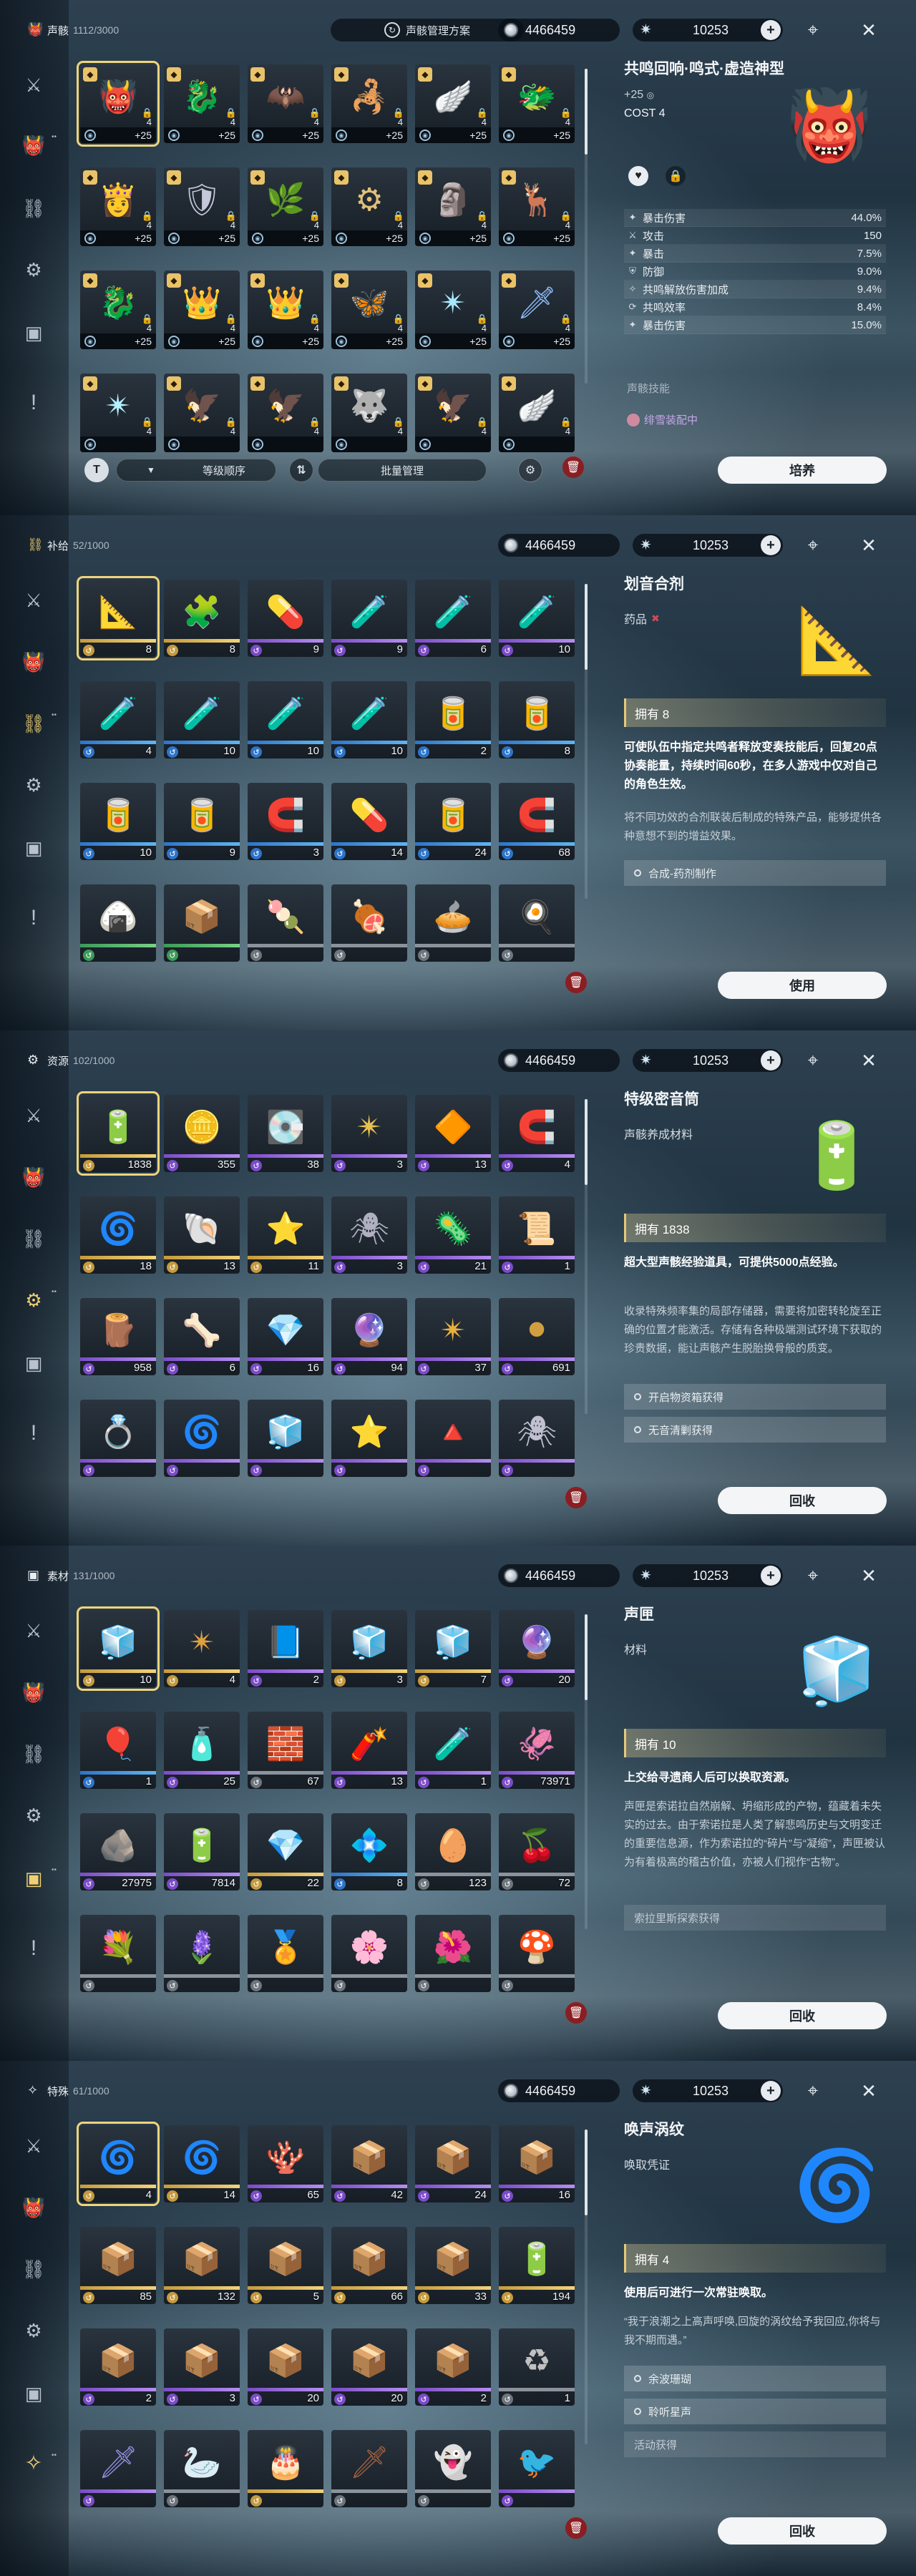  I want to click on sidebar-special-icon: ✧, so click(33, 2463).